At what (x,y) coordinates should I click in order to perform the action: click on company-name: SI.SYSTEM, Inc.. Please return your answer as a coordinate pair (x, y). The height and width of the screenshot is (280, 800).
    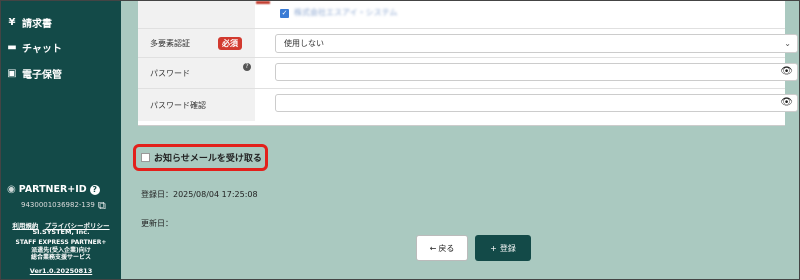
    Looking at the image, I should click on (61, 232).